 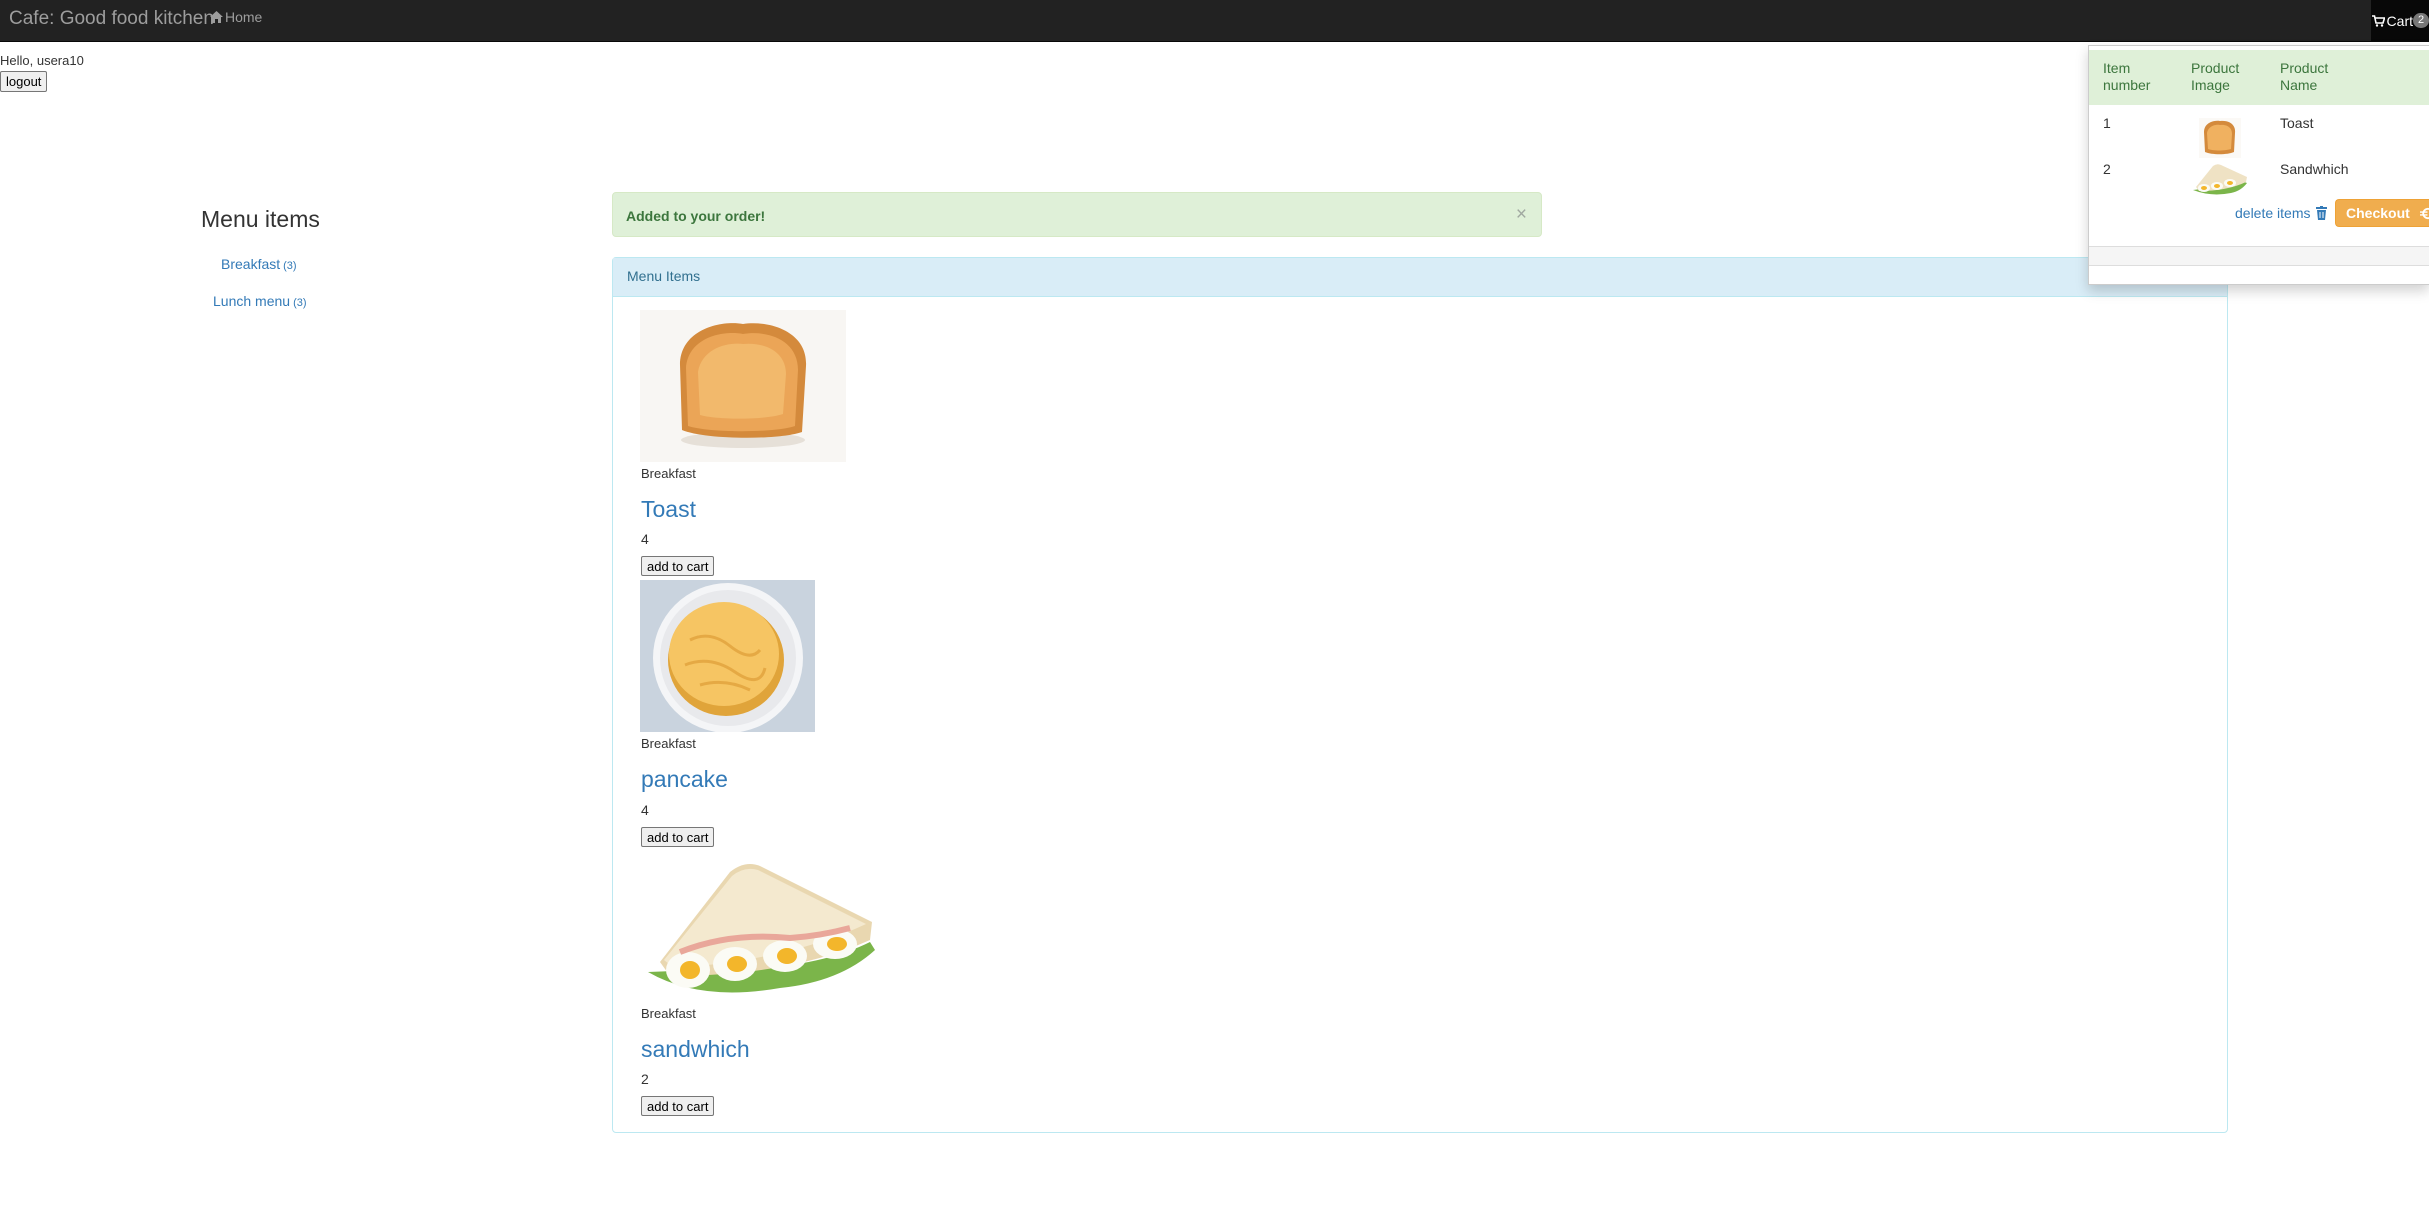 What do you see at coordinates (695, 1049) in the screenshot?
I see `item-name-link: sandwhich` at bounding box center [695, 1049].